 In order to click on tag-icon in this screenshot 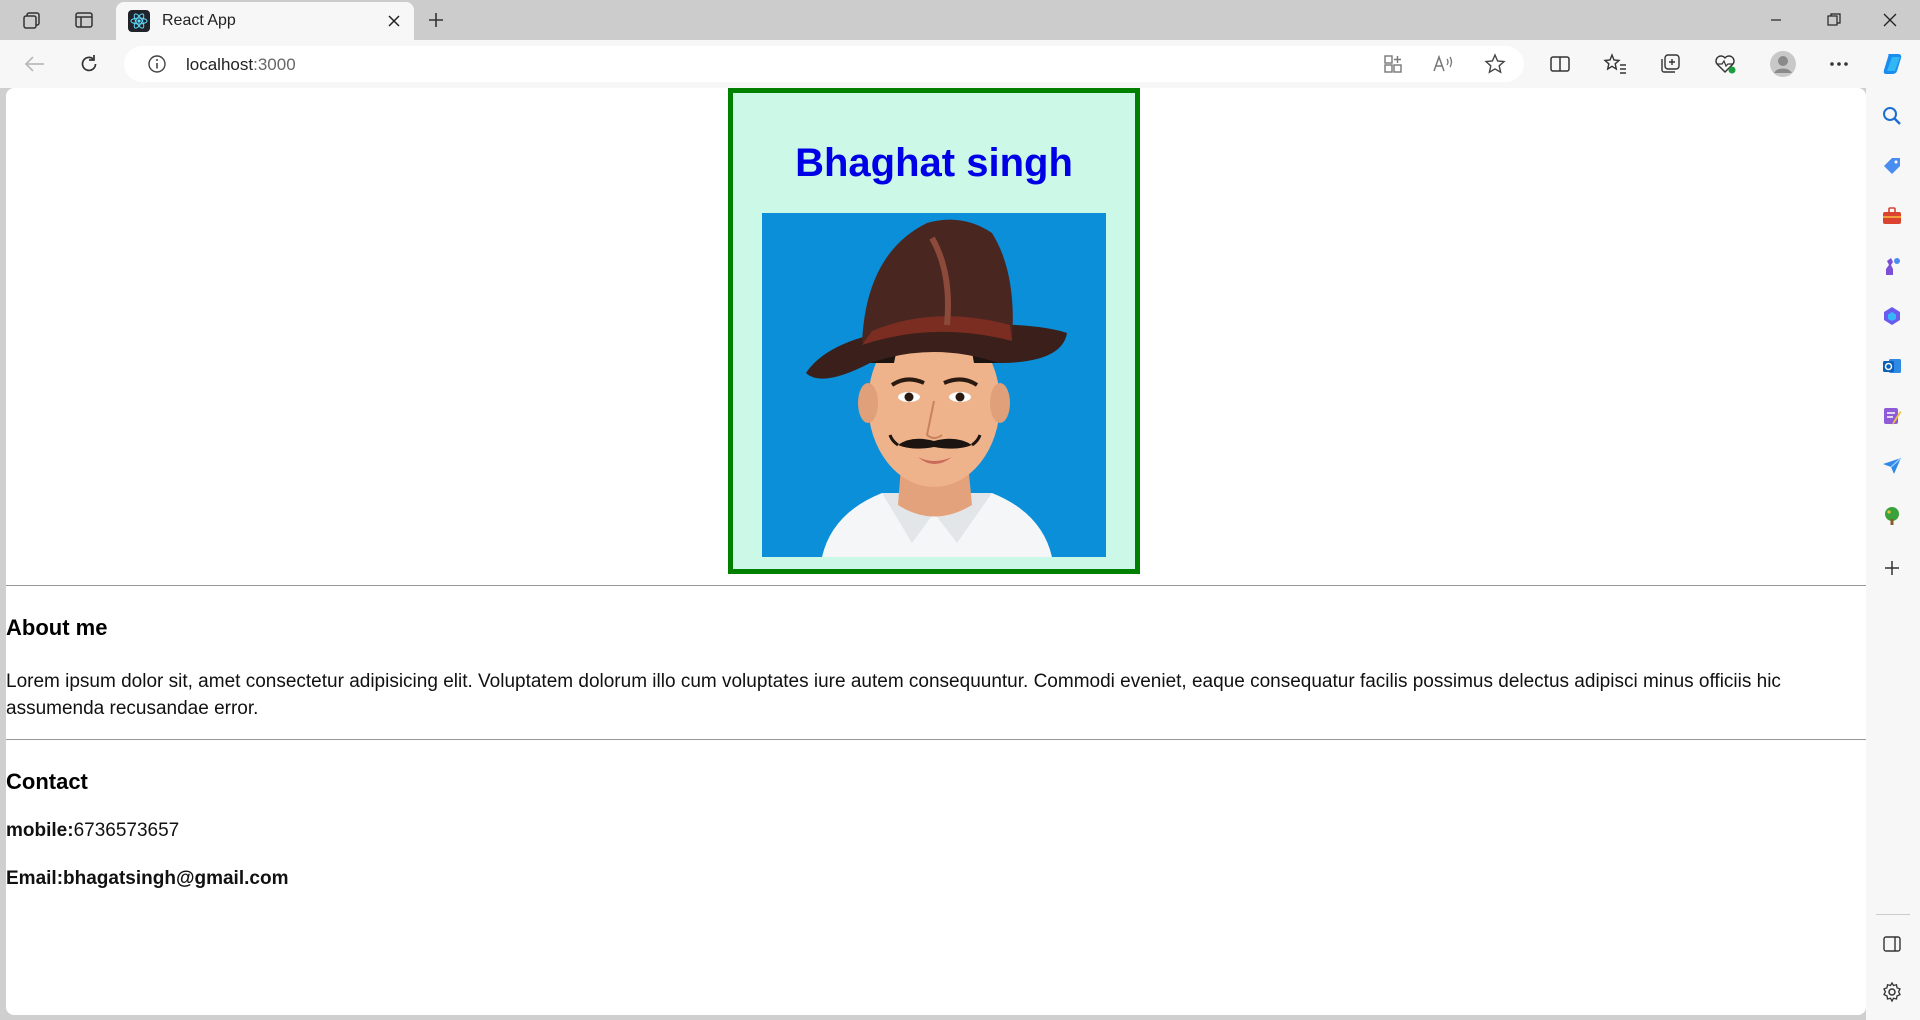, I will do `click(1892, 166)`.